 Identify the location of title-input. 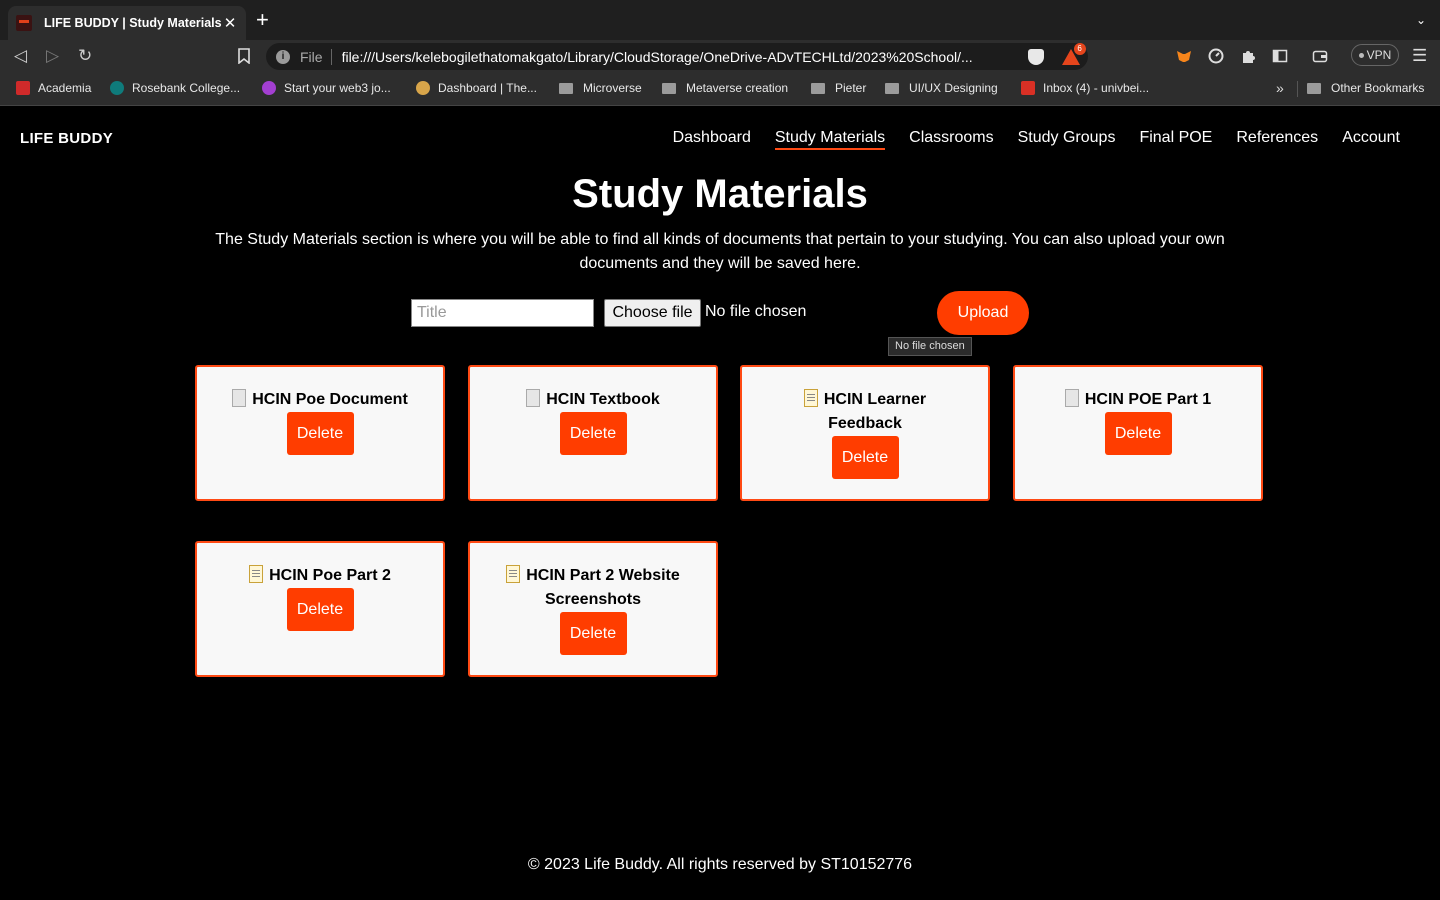
(502, 313).